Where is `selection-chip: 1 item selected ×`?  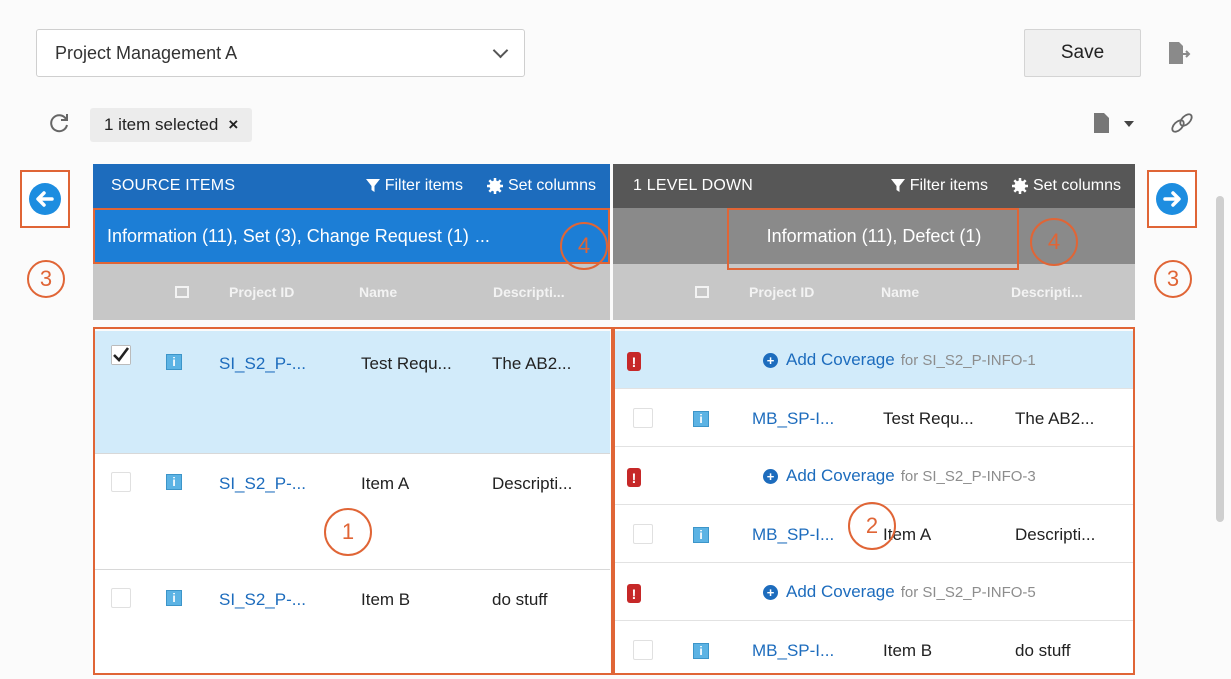 selection-chip: 1 item selected × is located at coordinates (171, 125).